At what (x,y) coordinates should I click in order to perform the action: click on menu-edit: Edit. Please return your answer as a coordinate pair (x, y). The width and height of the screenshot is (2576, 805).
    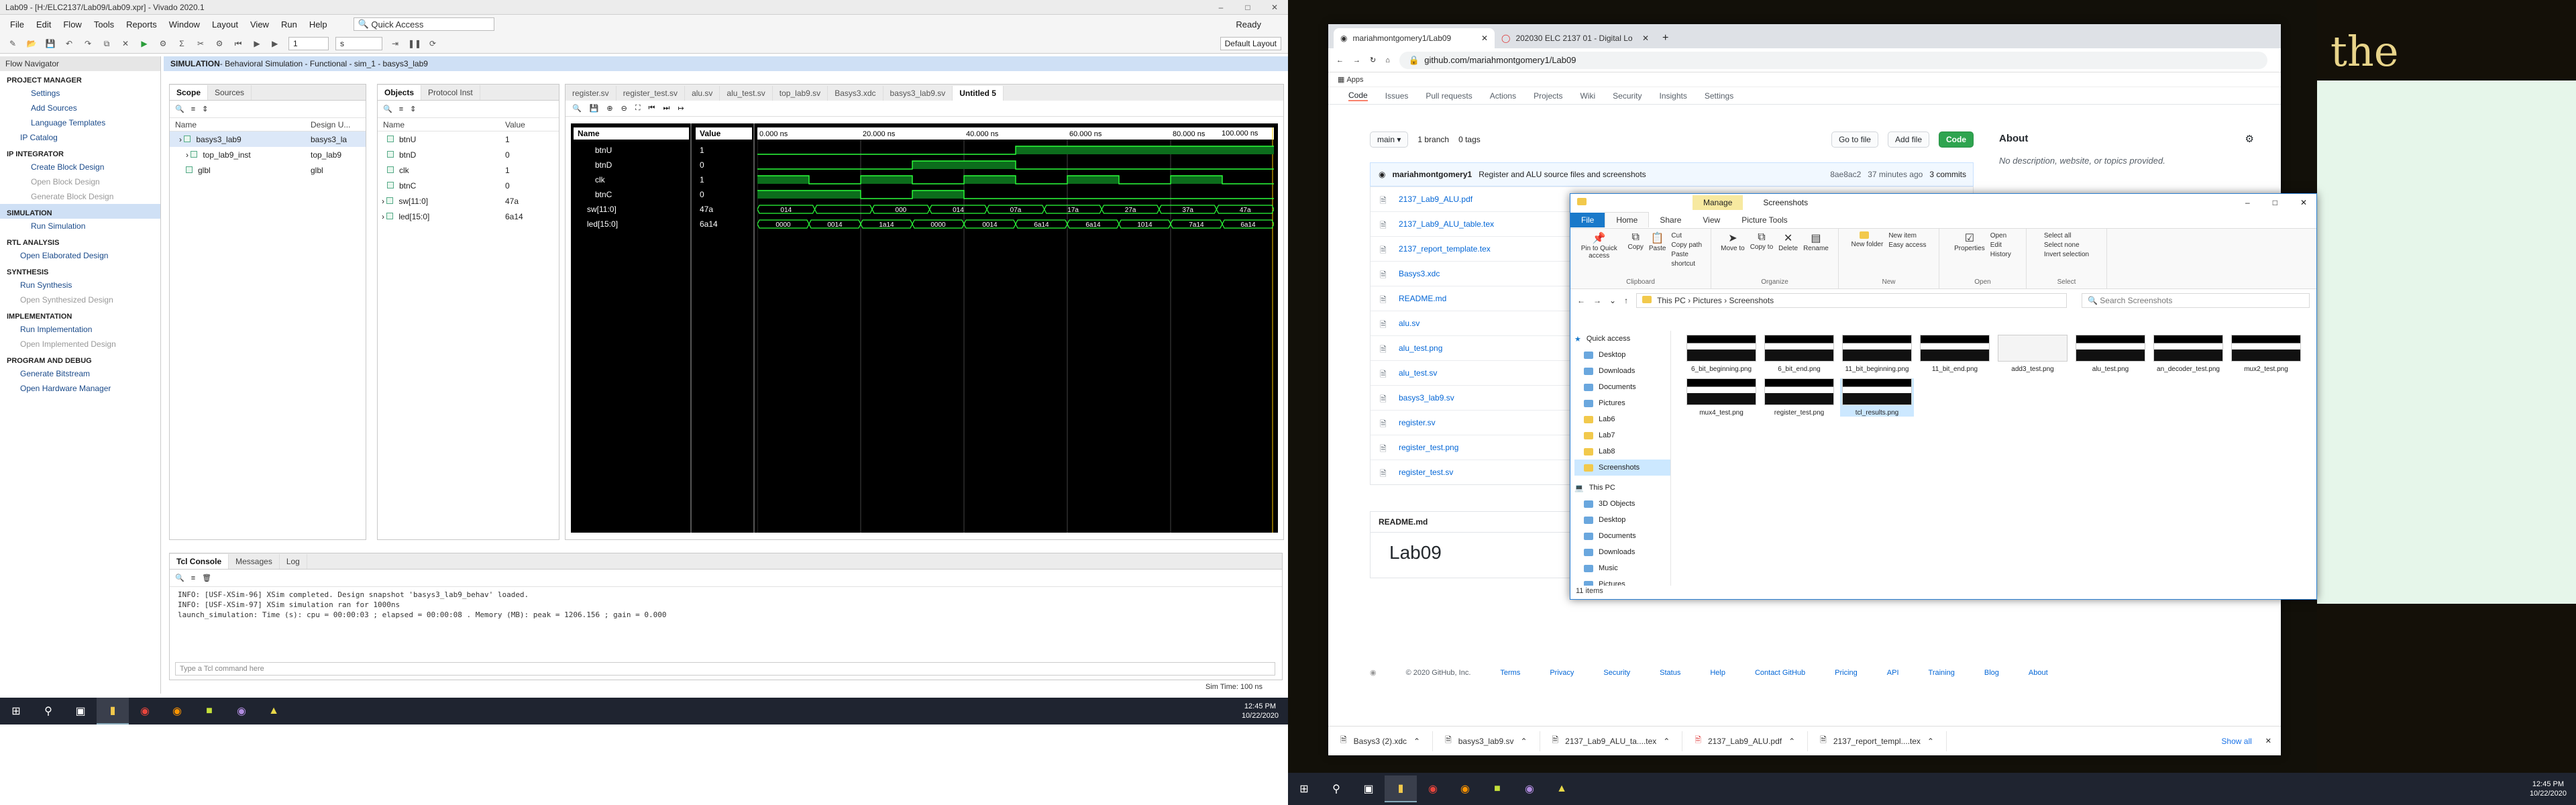
    Looking at the image, I should click on (43, 24).